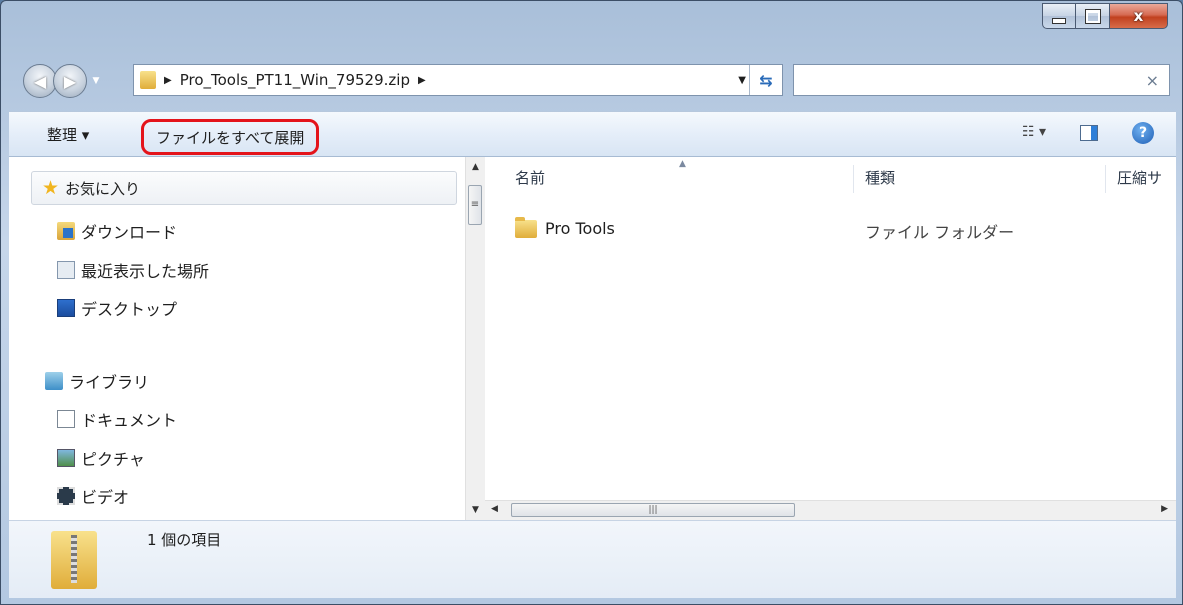 Image resolution: width=1183 pixels, height=605 pixels. What do you see at coordinates (653, 510) in the screenshot?
I see `scroll-thumb: |||` at bounding box center [653, 510].